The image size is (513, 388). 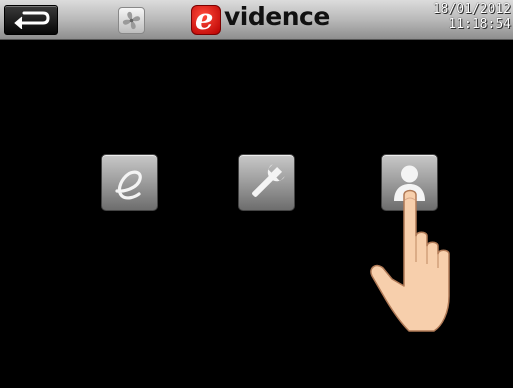 I want to click on wrench-icon, so click(x=268, y=180).